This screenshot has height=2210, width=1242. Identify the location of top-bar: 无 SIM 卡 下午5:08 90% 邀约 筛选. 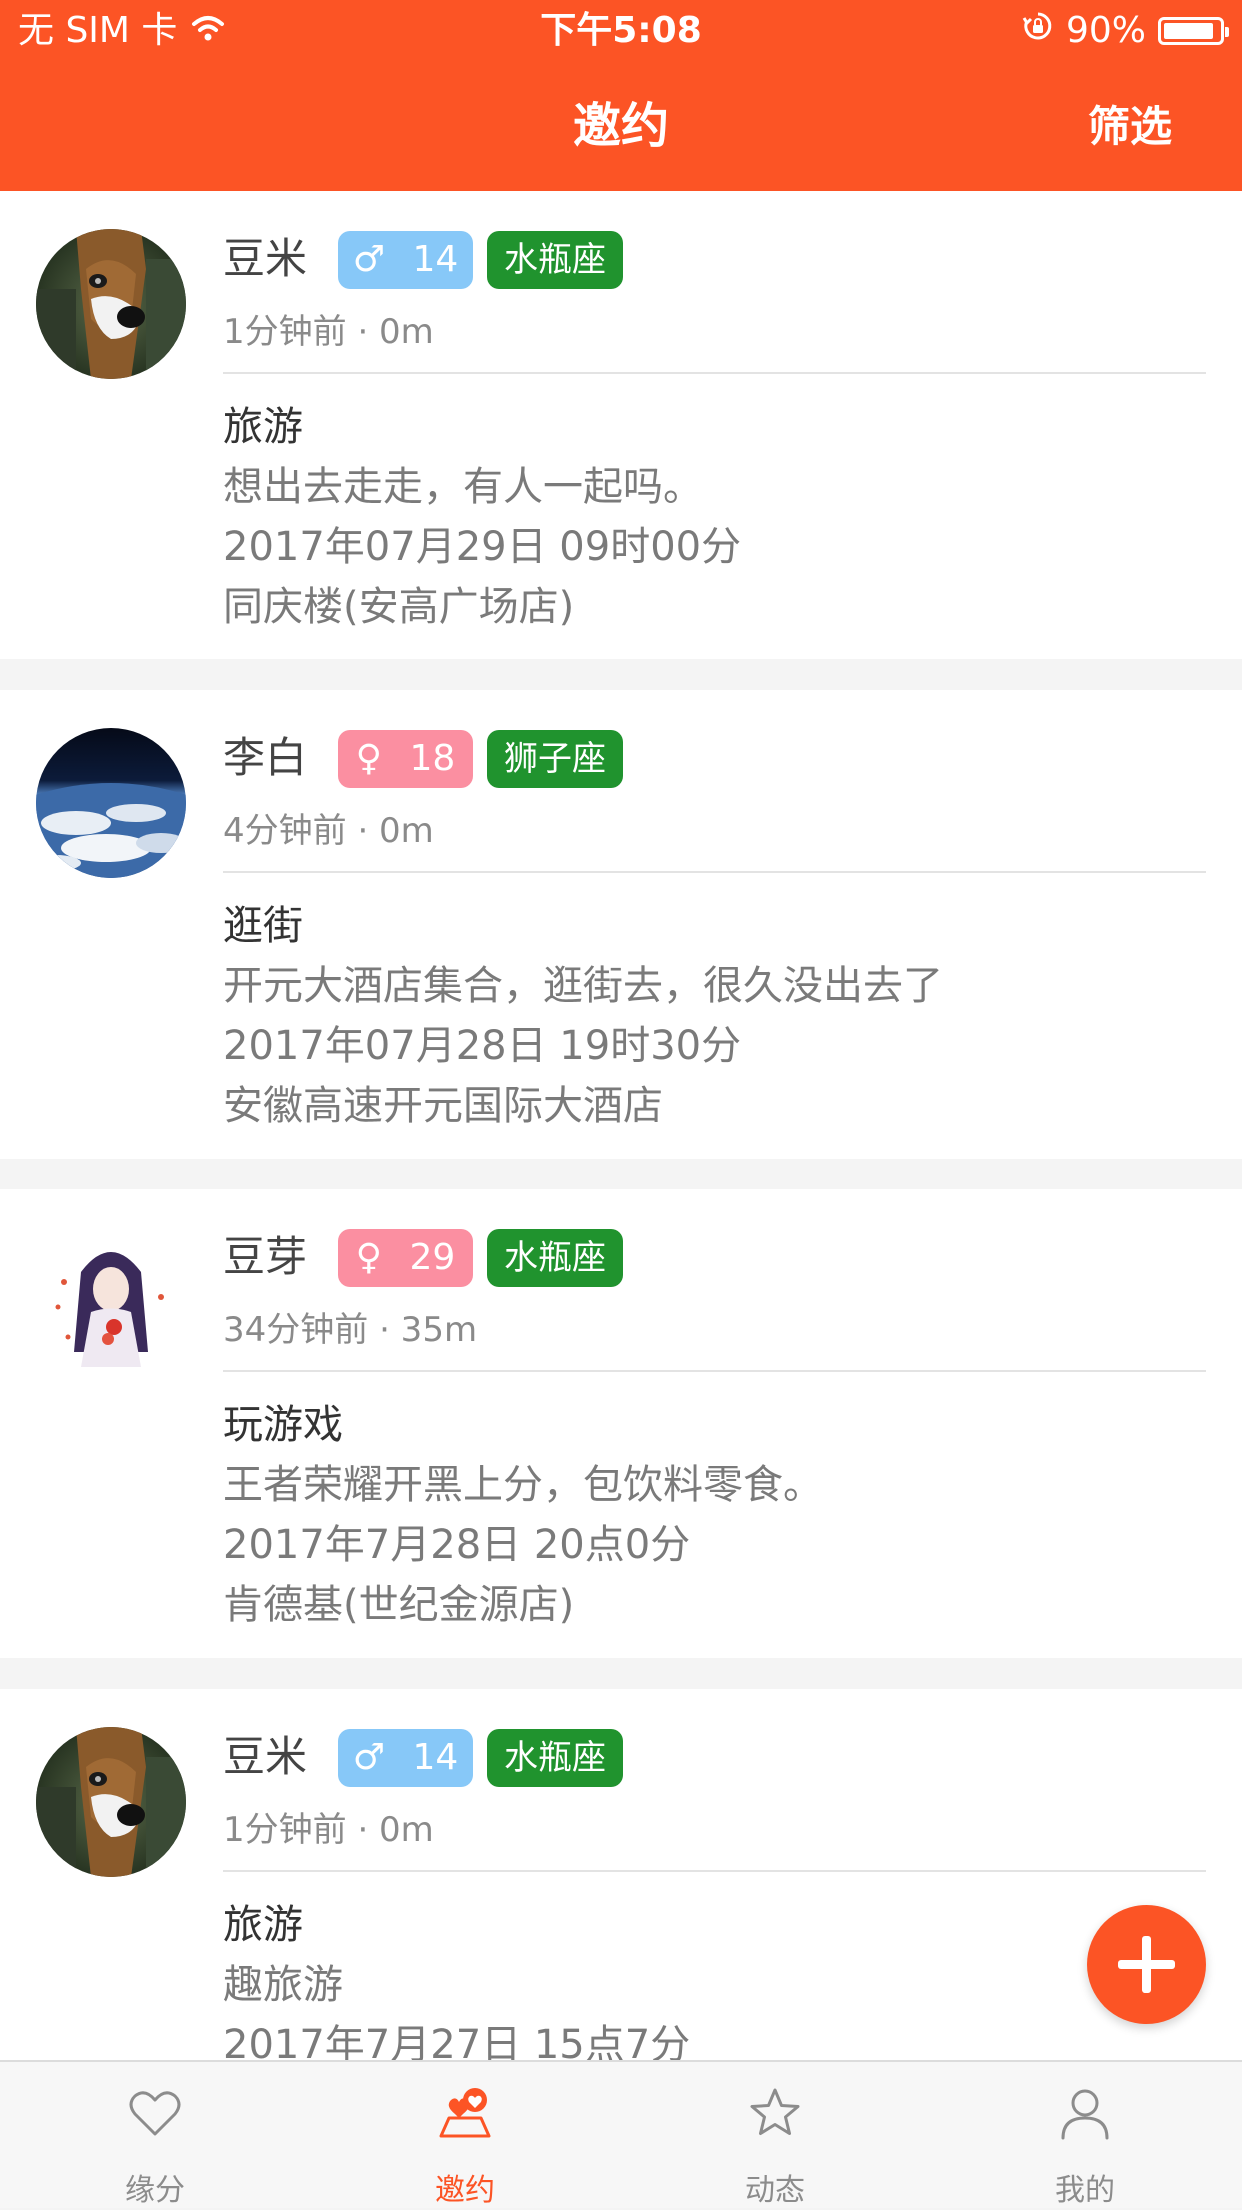
(621, 95).